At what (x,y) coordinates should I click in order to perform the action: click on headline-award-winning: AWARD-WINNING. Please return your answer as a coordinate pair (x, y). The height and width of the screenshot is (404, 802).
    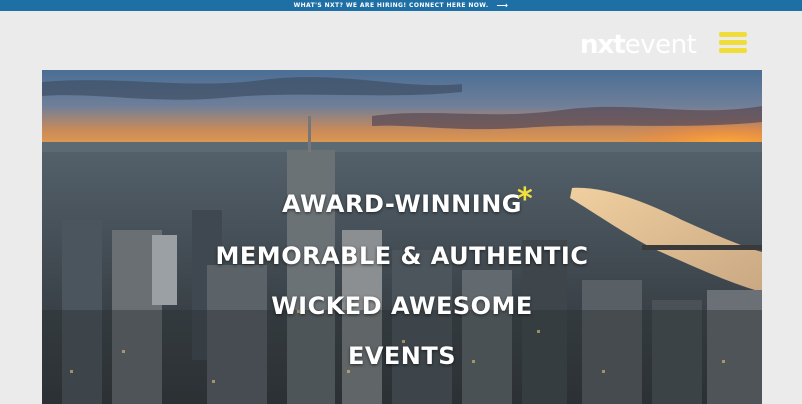
    Looking at the image, I should click on (402, 204).